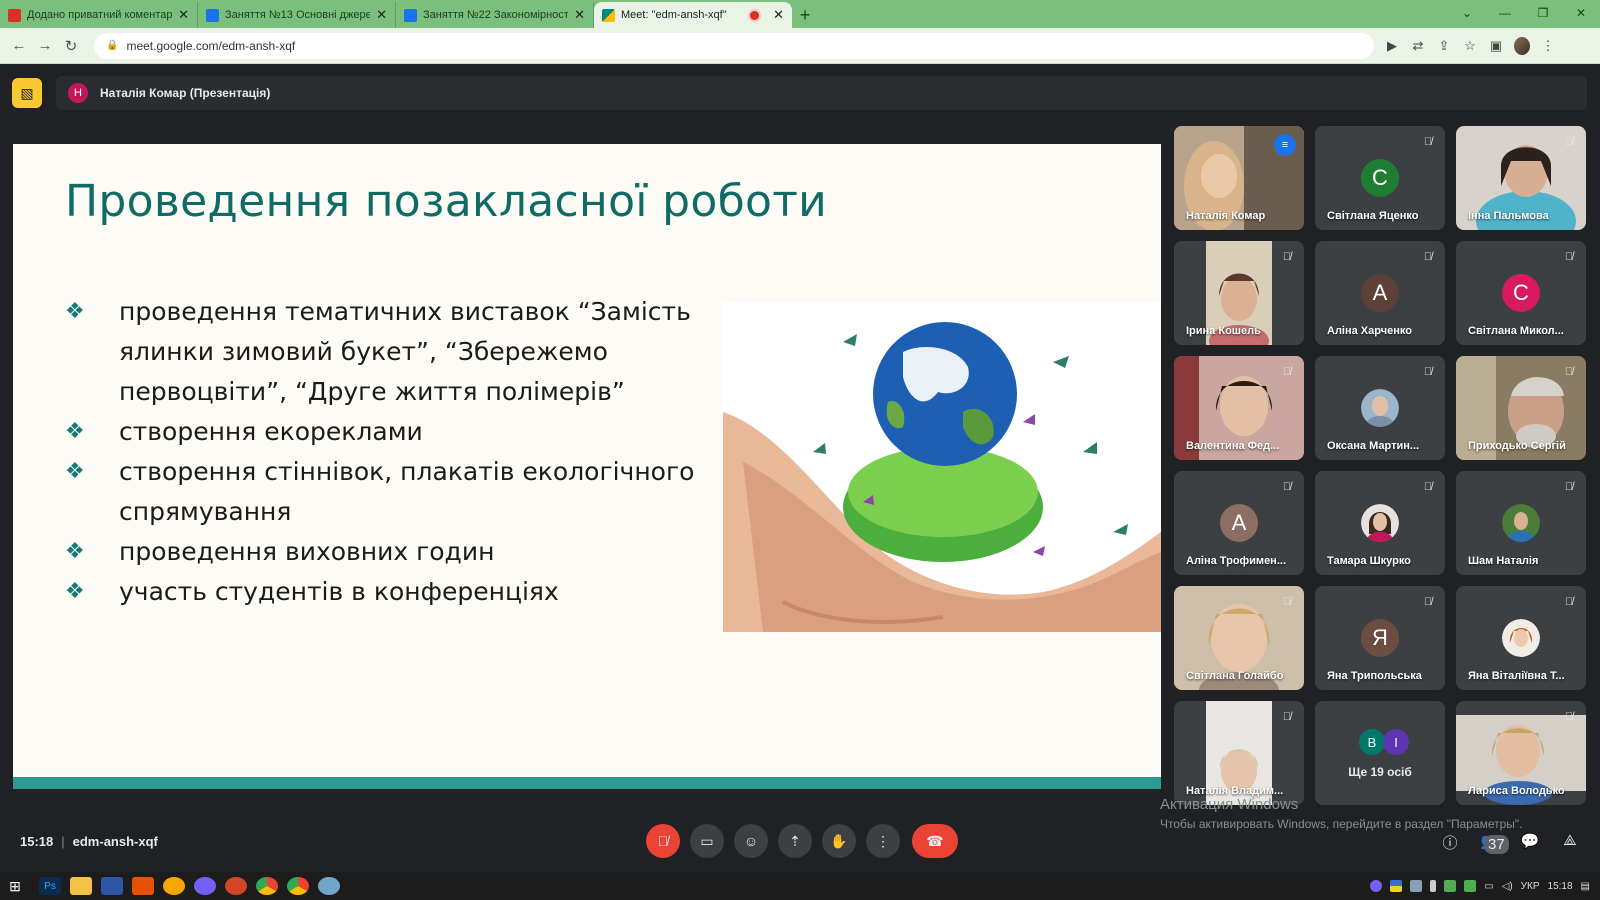 The height and width of the screenshot is (900, 1600). Describe the element at coordinates (1522, 45) in the screenshot. I see `profile-avatar` at that location.